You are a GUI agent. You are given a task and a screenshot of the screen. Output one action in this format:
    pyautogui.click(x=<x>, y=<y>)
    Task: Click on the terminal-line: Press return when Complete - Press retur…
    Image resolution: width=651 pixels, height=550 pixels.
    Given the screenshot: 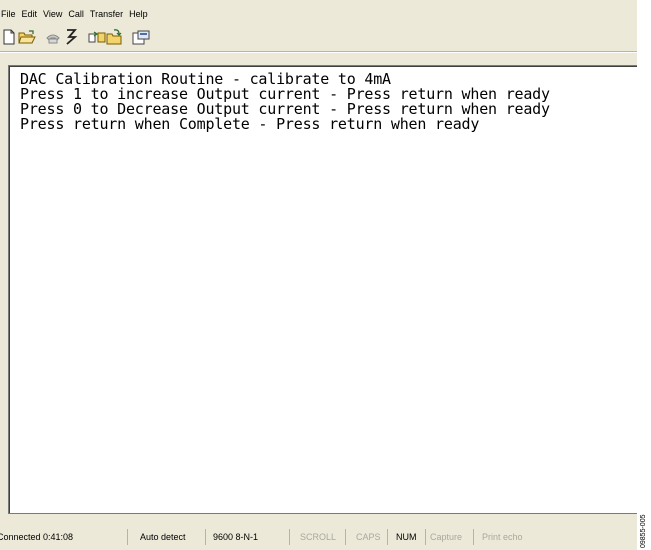 What is the action you would take?
    pyautogui.click(x=250, y=124)
    